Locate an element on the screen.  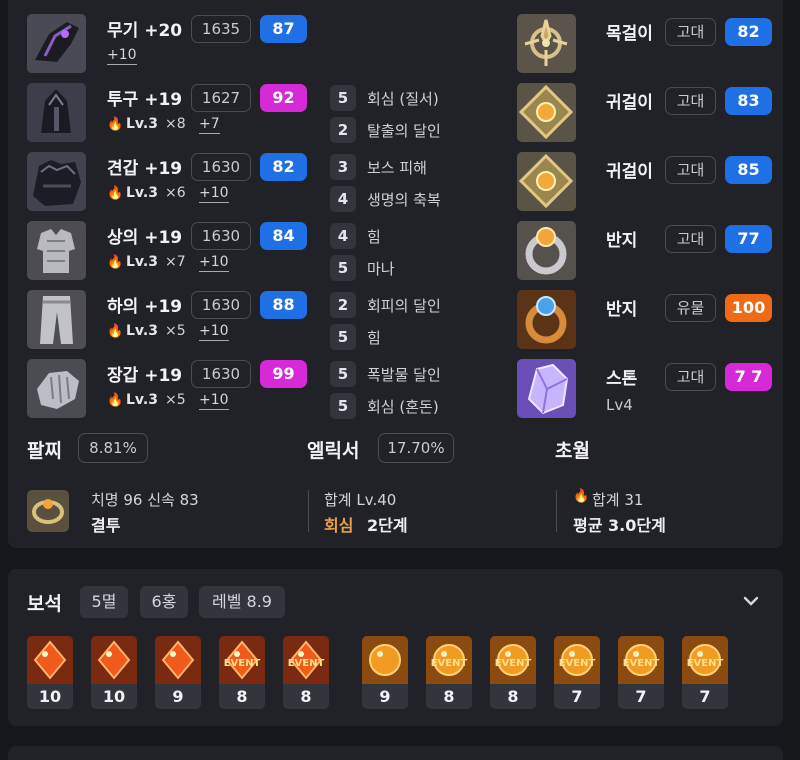
gloves-icon is located at coordinates (56, 388).